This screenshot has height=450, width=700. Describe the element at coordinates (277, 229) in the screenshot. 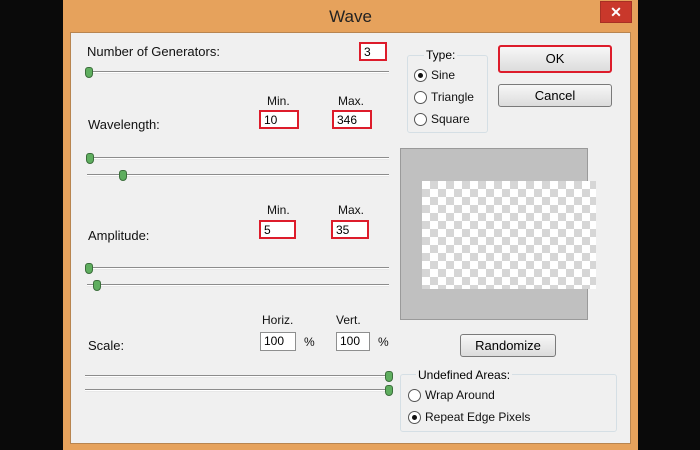

I see `amplitude-min-input: 5` at that location.